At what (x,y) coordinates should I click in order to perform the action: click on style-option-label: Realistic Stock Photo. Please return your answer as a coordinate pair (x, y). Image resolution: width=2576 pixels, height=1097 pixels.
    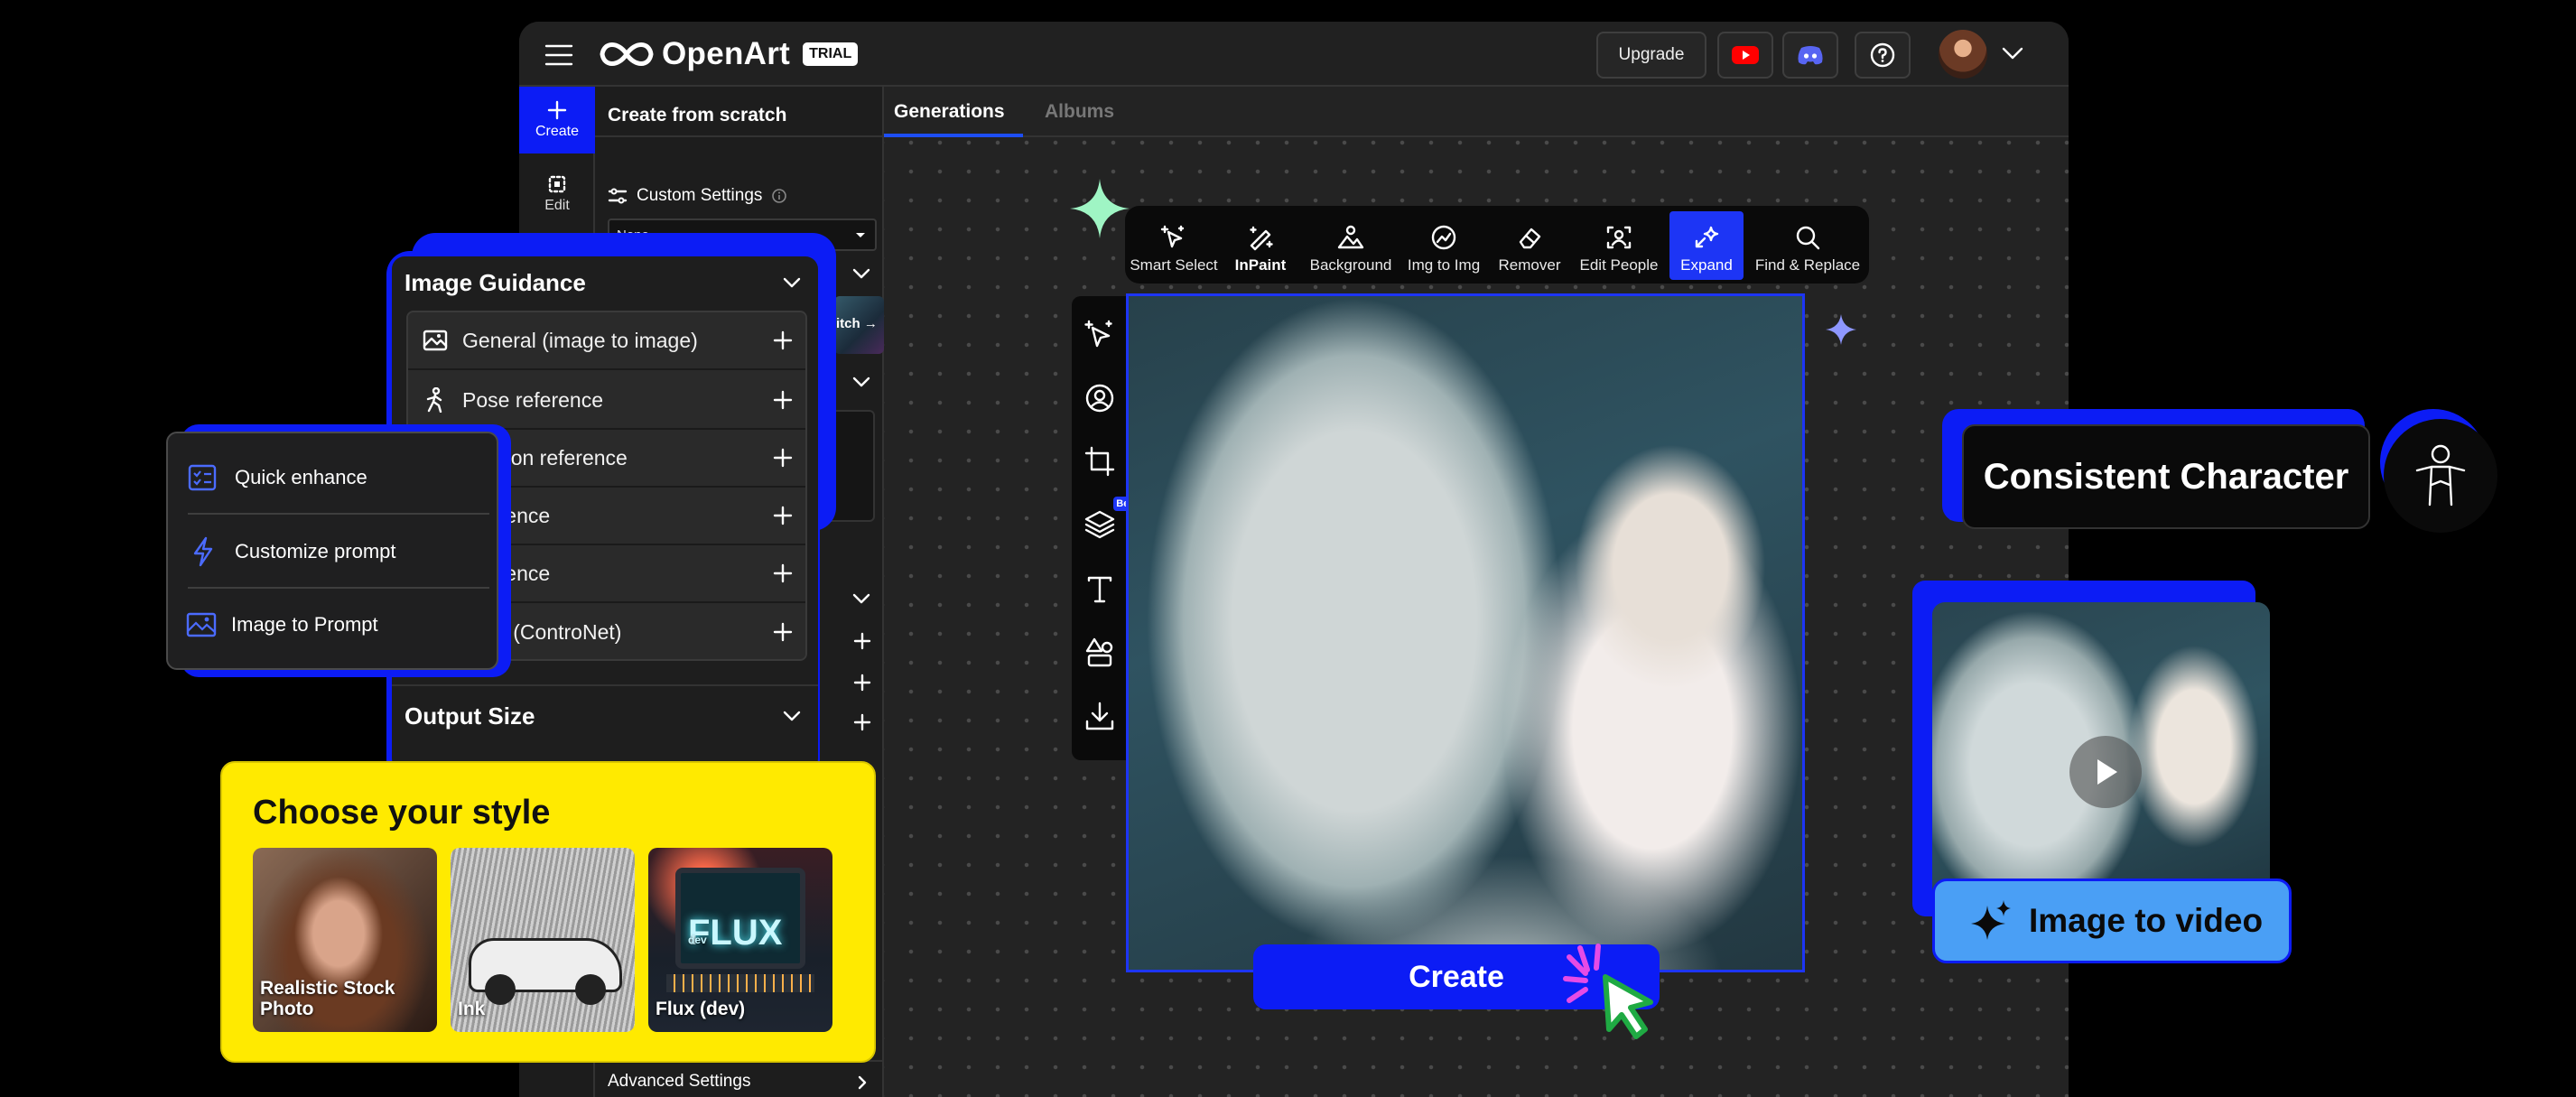
    Looking at the image, I should click on (327, 998).